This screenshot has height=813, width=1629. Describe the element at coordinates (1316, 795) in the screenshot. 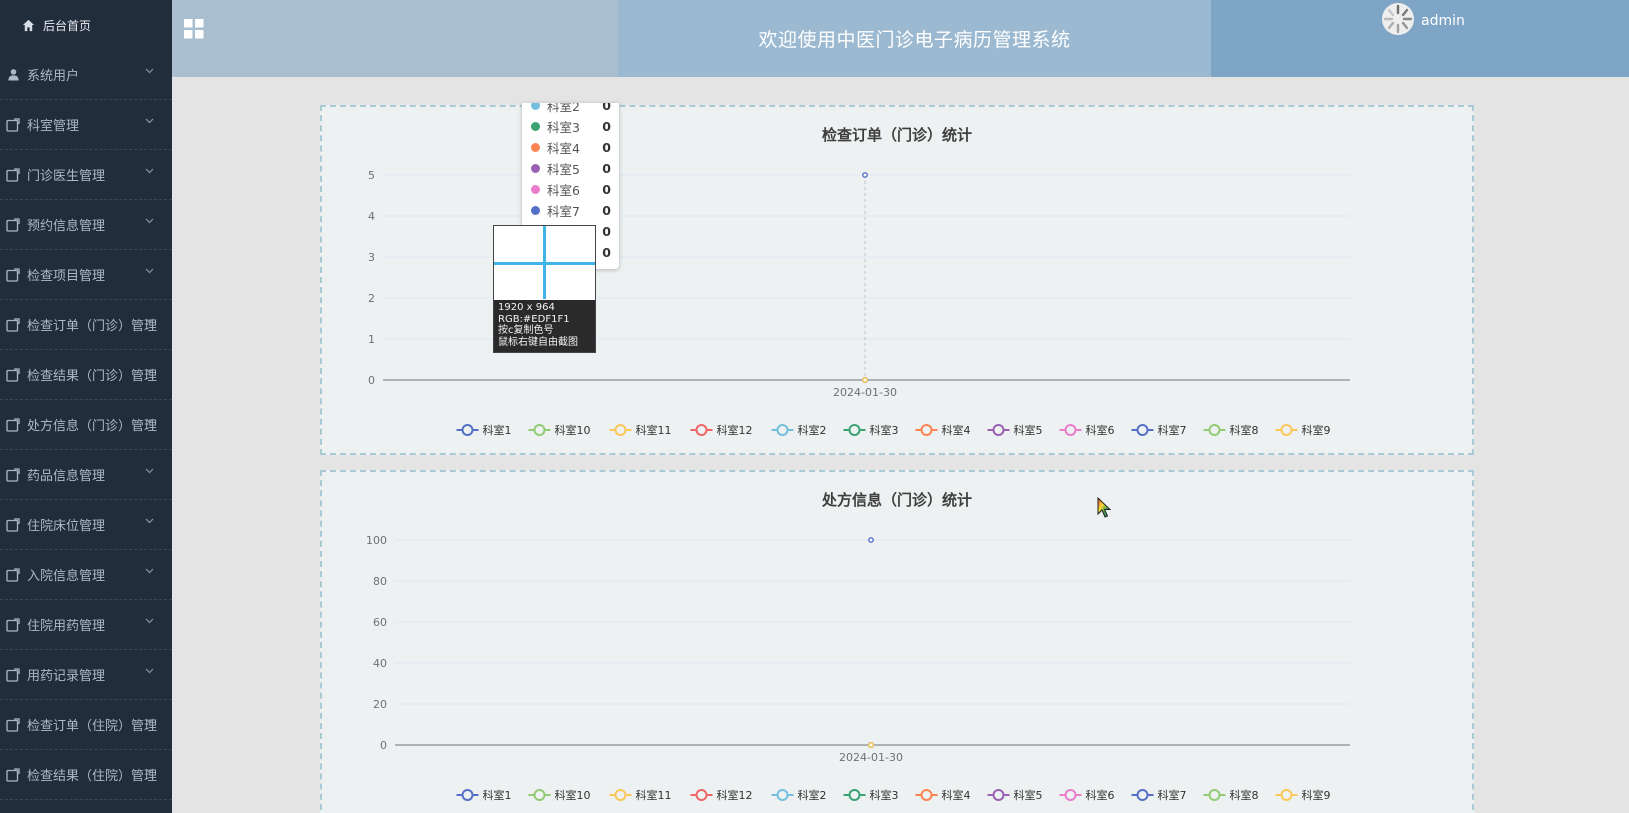

I see `legend-label: 科室9` at that location.